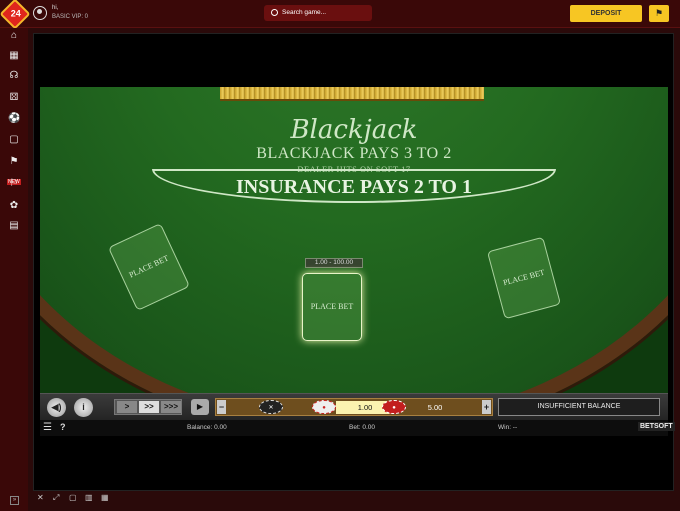 This screenshot has width=680, height=511. Describe the element at coordinates (89, 497) in the screenshot. I see `split-view-icon: ▥` at that location.